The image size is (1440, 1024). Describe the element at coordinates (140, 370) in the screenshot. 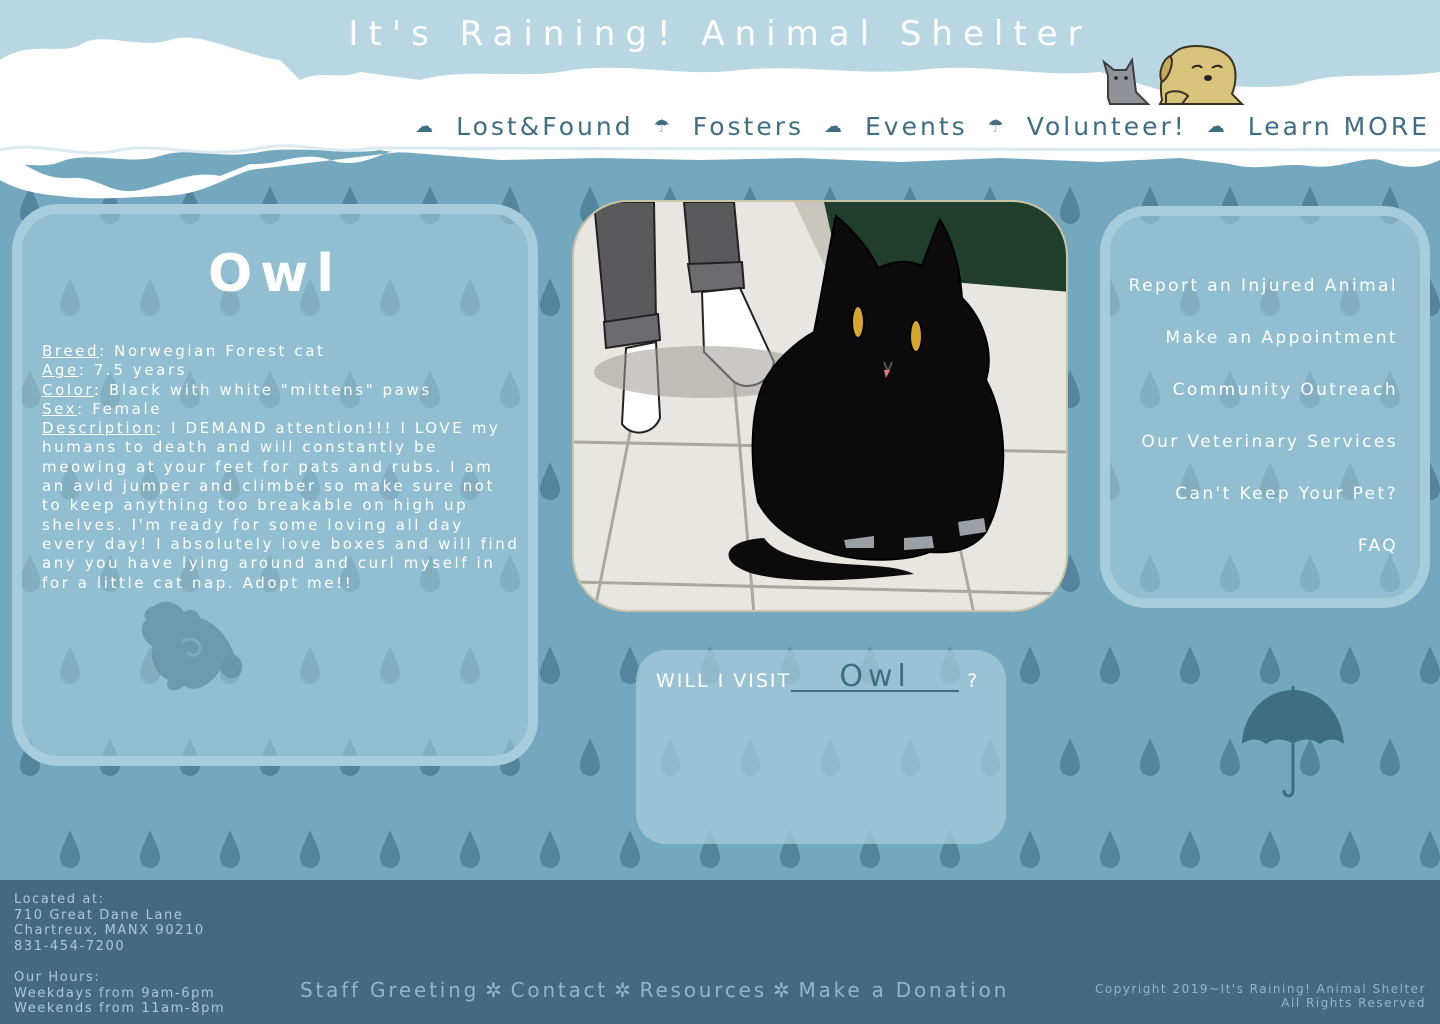

I see `age-value: 7.5 years` at that location.